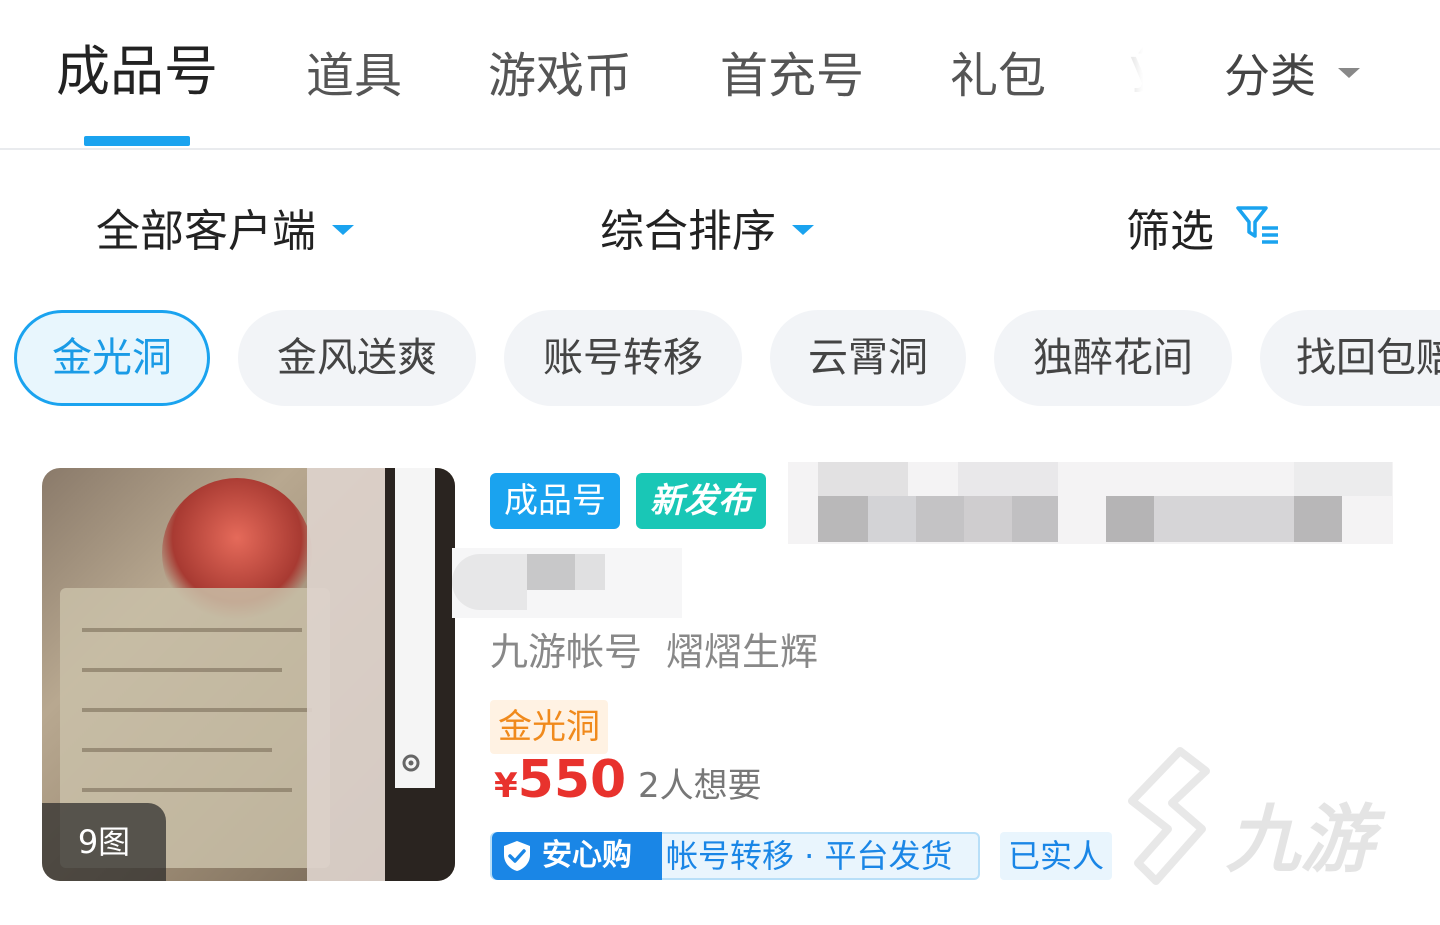  I want to click on shield-check-icon, so click(517, 856).